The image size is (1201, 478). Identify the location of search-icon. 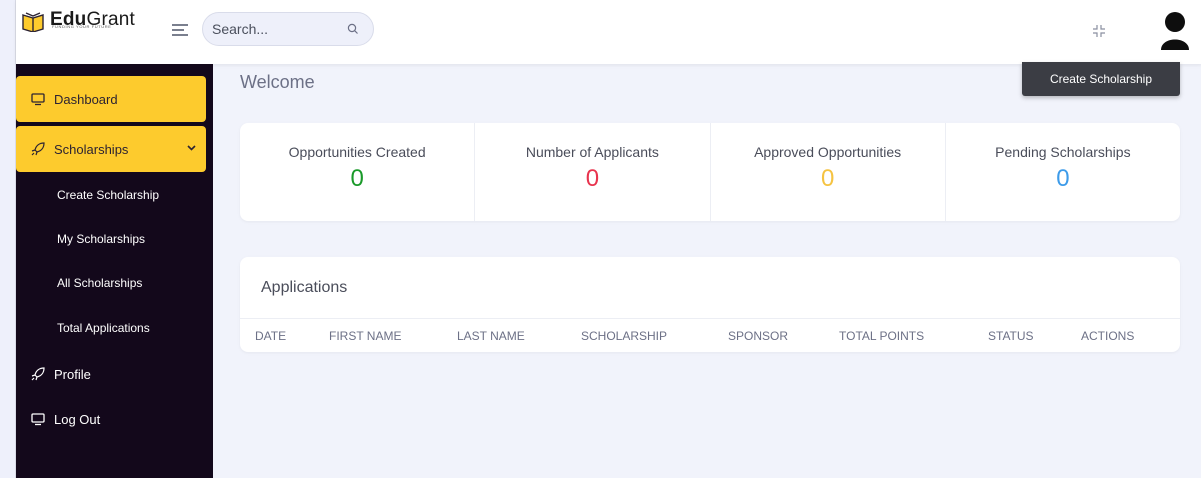
(353, 29).